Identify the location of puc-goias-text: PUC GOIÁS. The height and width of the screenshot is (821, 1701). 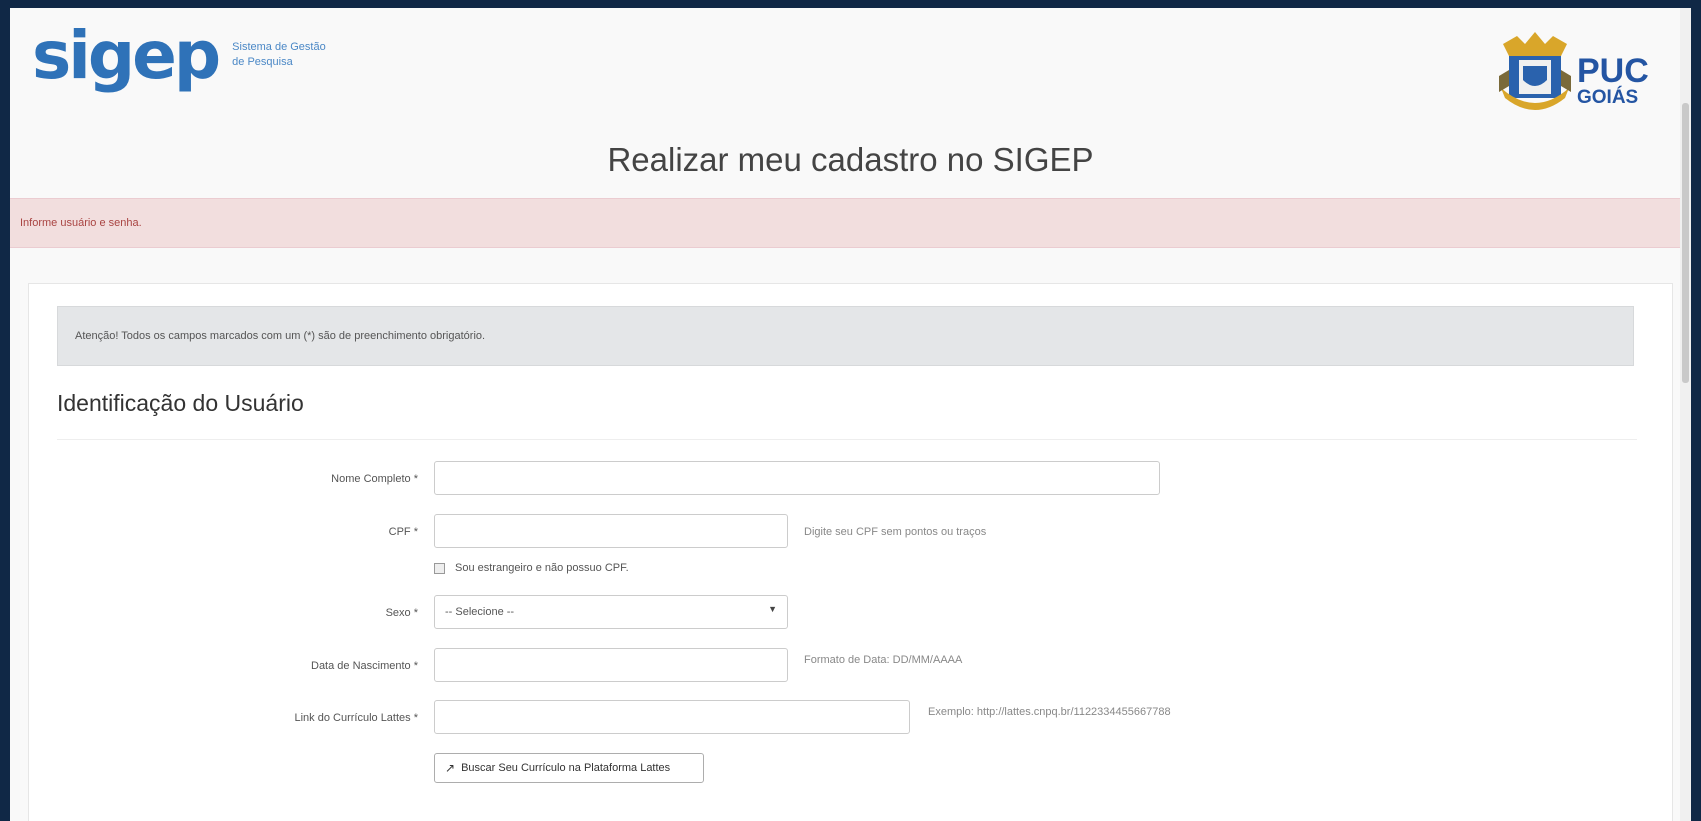
(1613, 80).